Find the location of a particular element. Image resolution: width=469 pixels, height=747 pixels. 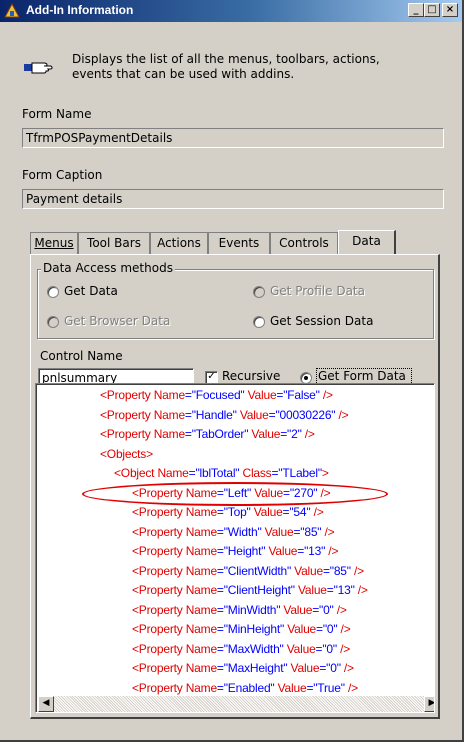

minimize-button: _ is located at coordinates (416, 10).